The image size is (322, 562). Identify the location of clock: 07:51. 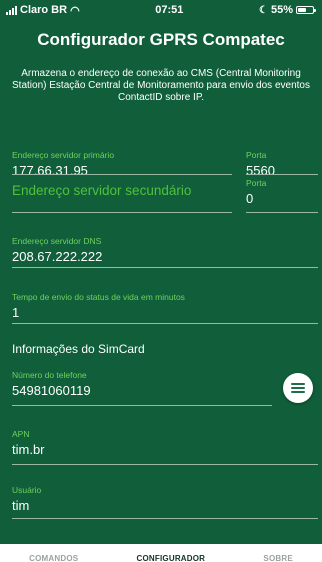
(169, 10).